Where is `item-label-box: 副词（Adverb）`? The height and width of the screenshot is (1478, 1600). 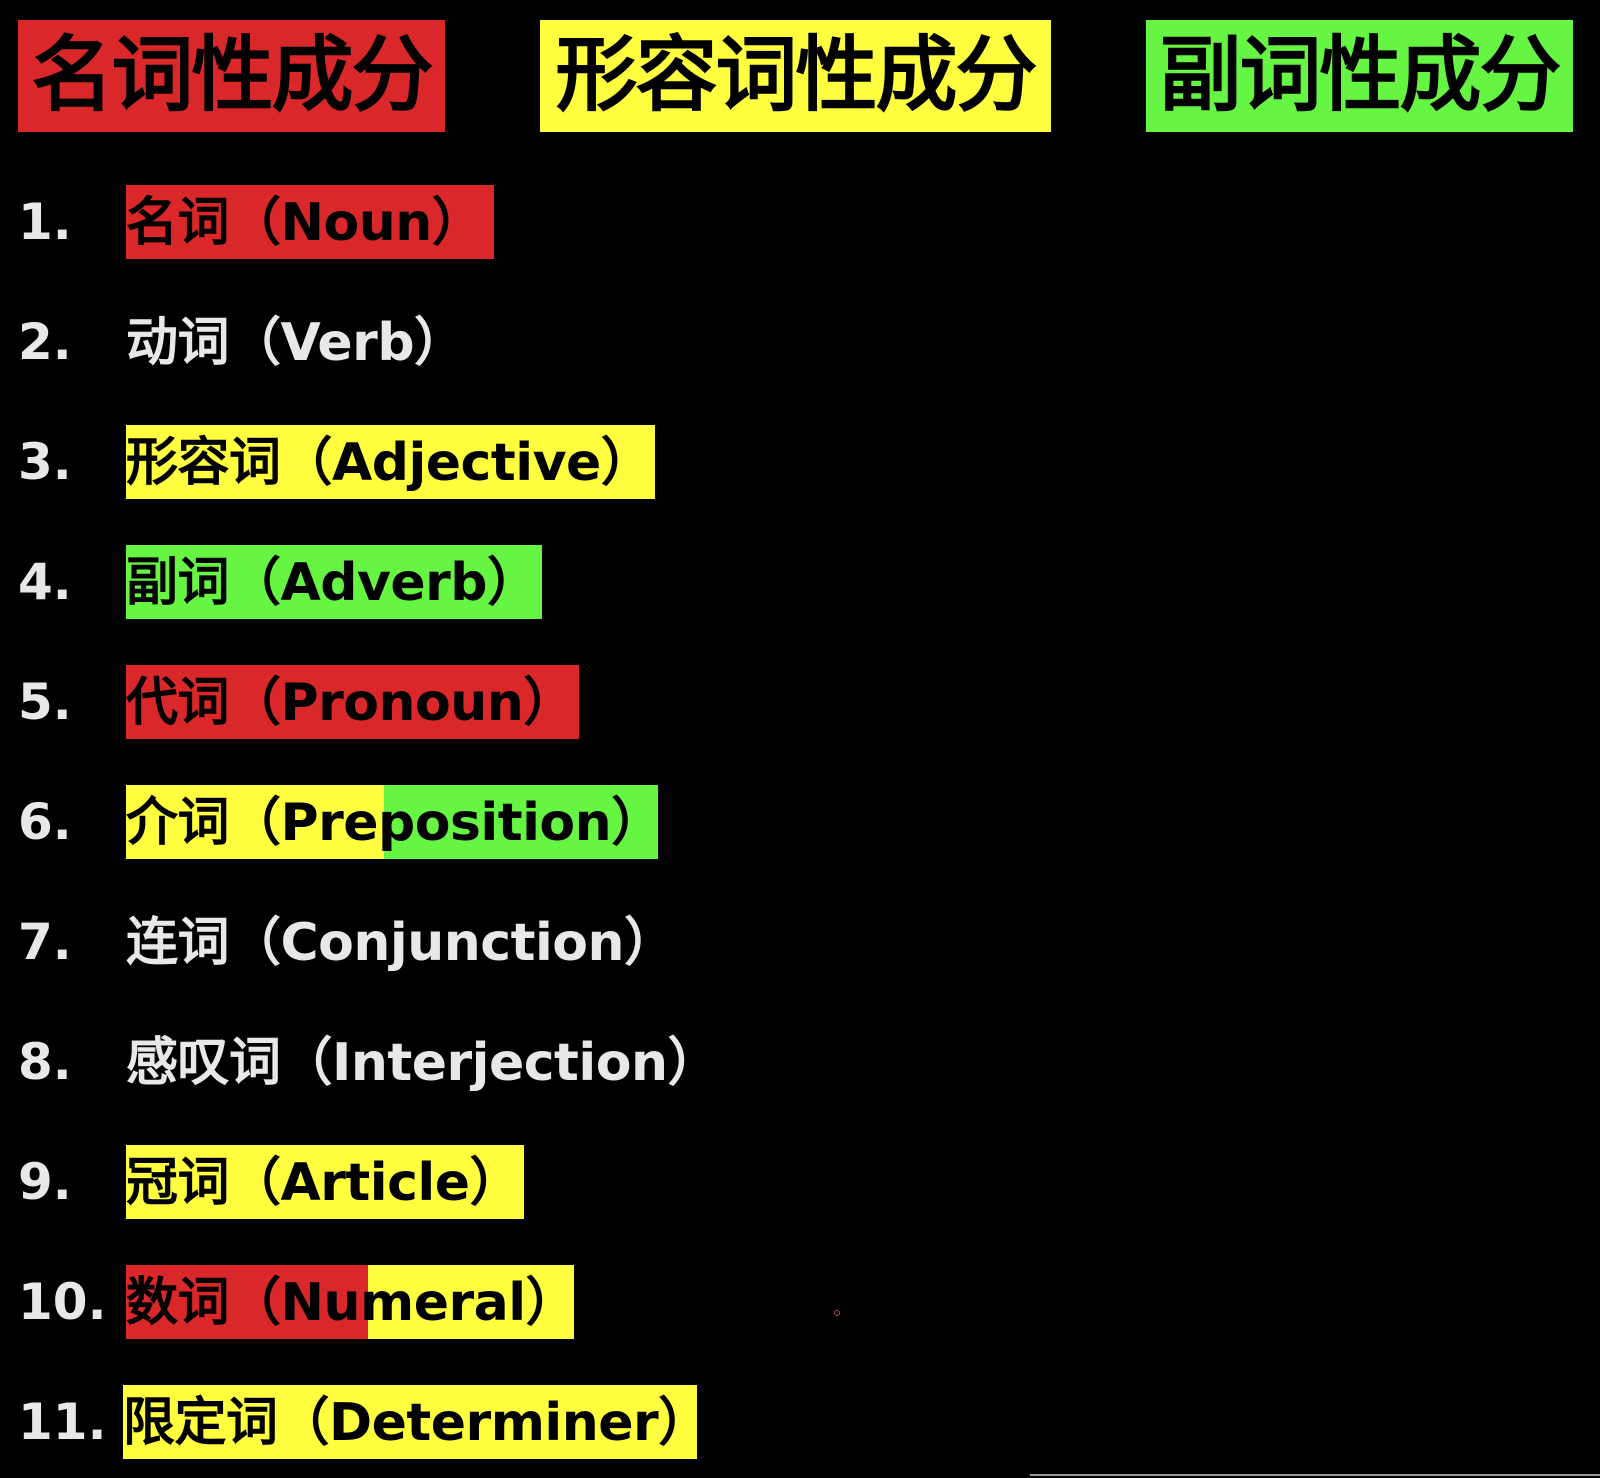
item-label-box: 副词（Adverb） is located at coordinates (334, 582).